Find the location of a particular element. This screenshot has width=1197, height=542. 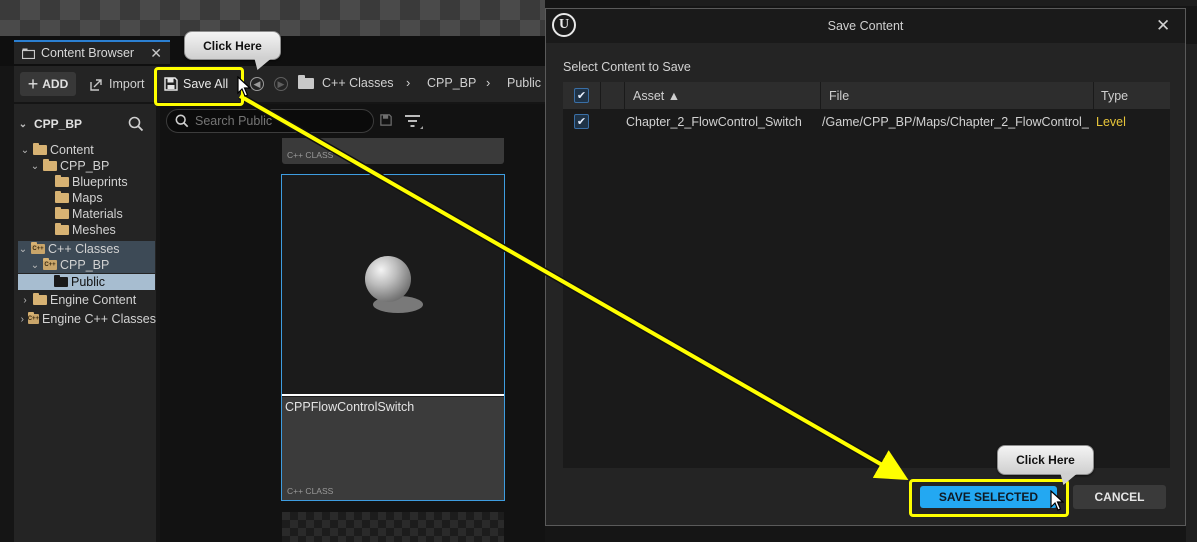

column-header-asset: Asset ▲ is located at coordinates (656, 95).